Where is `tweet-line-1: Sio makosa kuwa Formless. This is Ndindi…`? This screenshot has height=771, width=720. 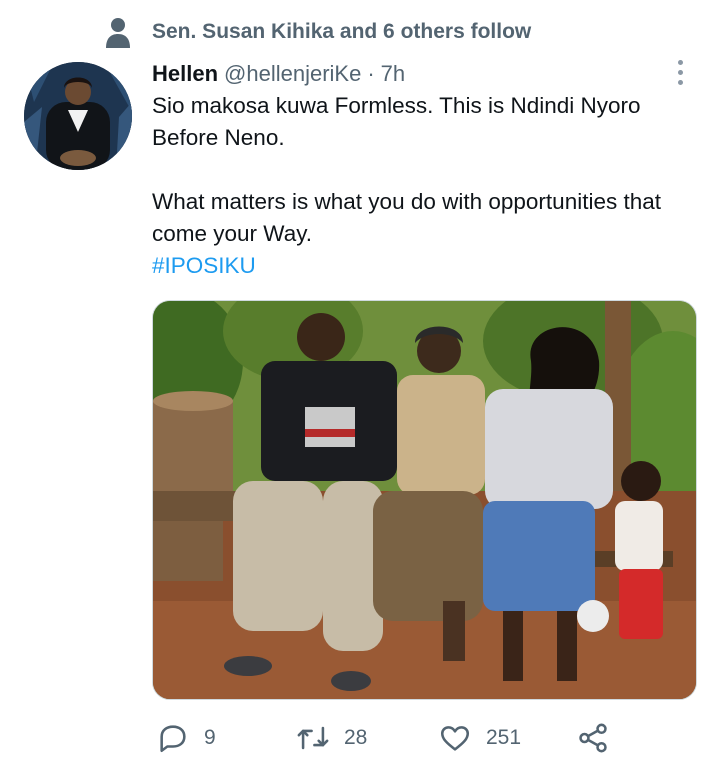 tweet-line-1: Sio makosa kuwa Formless. This is Ndindi… is located at coordinates (396, 121).